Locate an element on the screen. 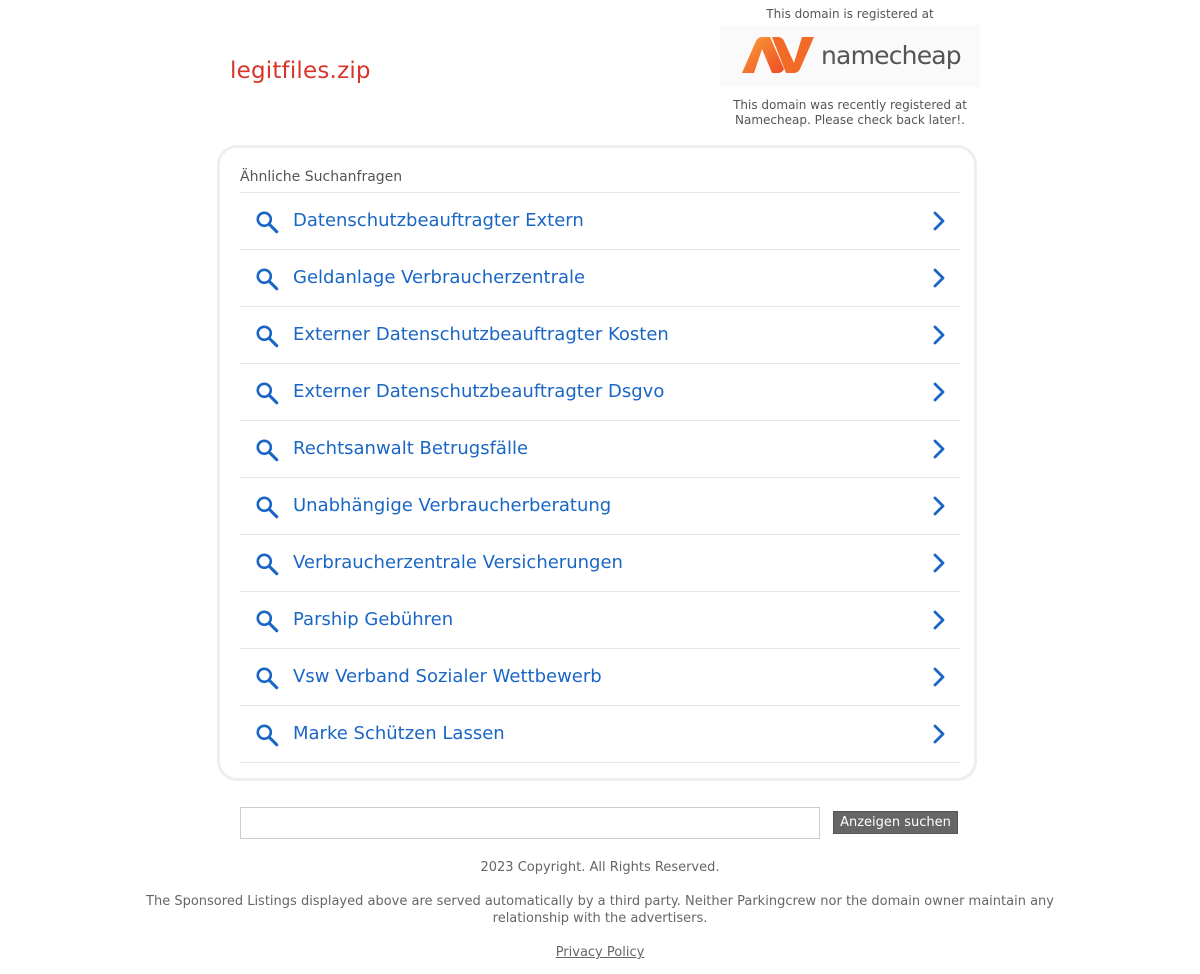  related-search-label: Externer Datenschutzbeauftragter Dsgvo is located at coordinates (479, 391).